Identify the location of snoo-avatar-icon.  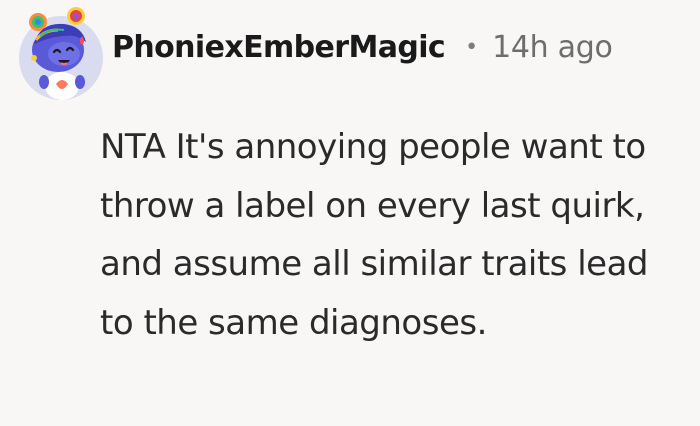
(61, 53).